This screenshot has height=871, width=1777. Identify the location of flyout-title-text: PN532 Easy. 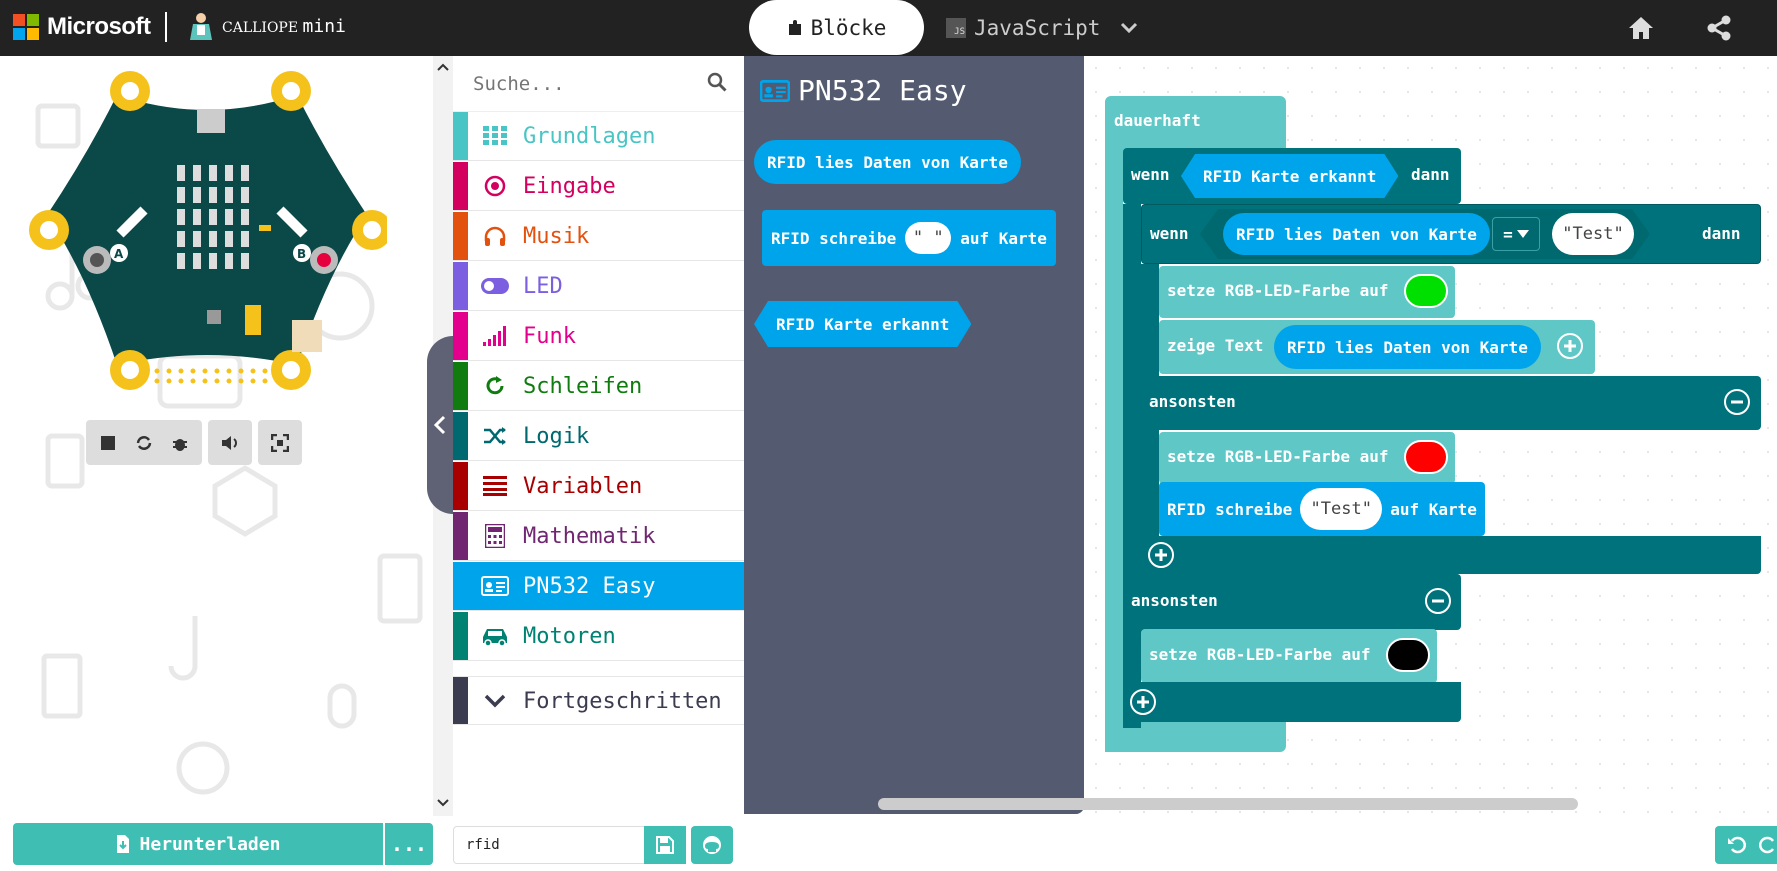
(882, 90).